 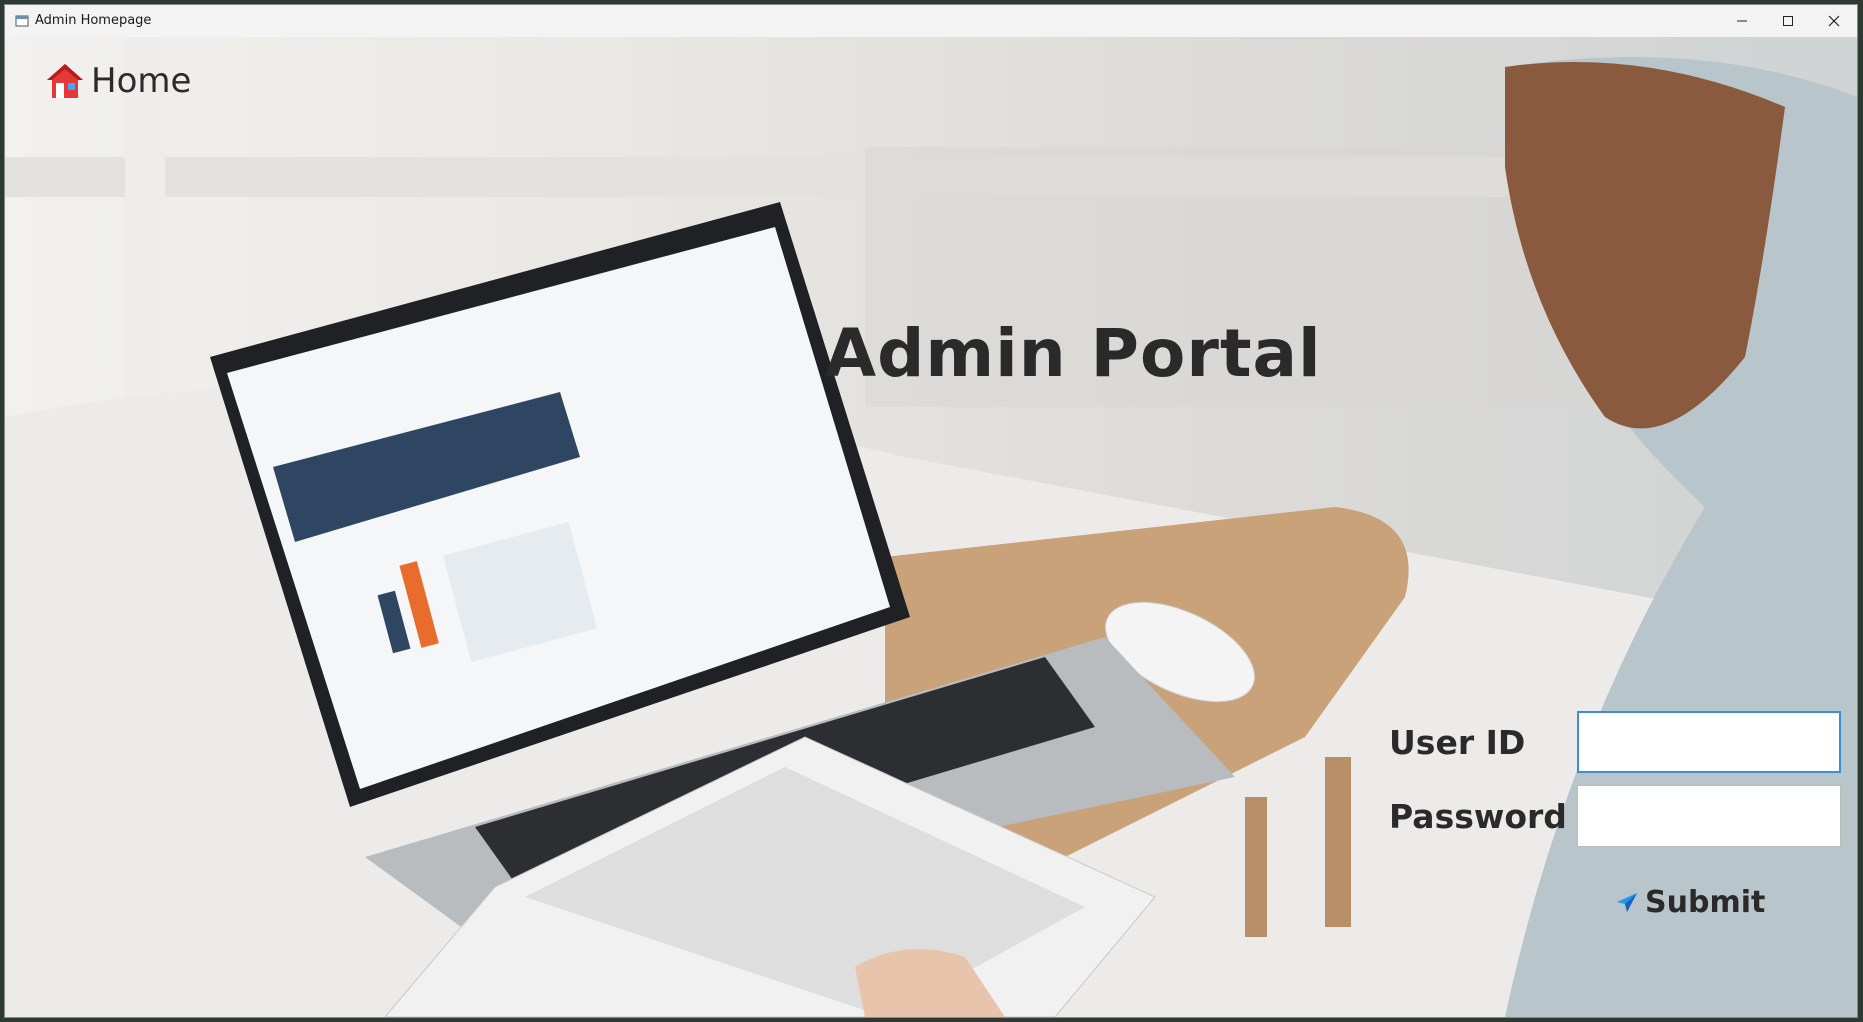 I want to click on title-bar: Admin Homepage, so click(x=931, y=21).